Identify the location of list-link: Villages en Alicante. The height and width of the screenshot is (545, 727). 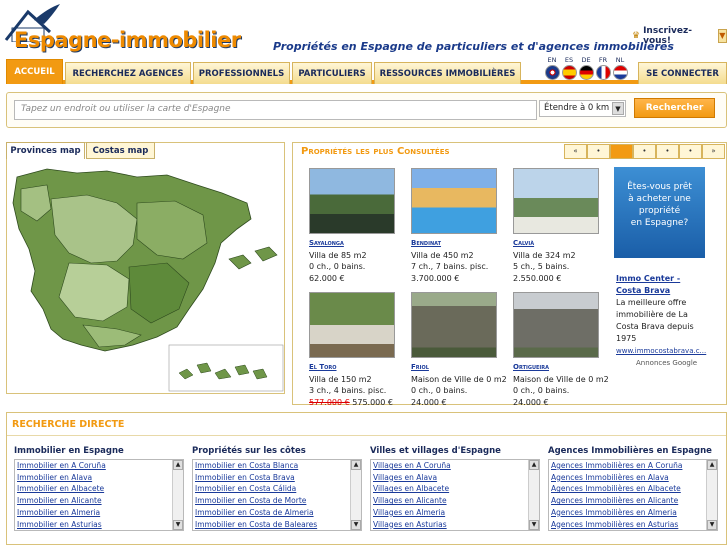
(455, 501).